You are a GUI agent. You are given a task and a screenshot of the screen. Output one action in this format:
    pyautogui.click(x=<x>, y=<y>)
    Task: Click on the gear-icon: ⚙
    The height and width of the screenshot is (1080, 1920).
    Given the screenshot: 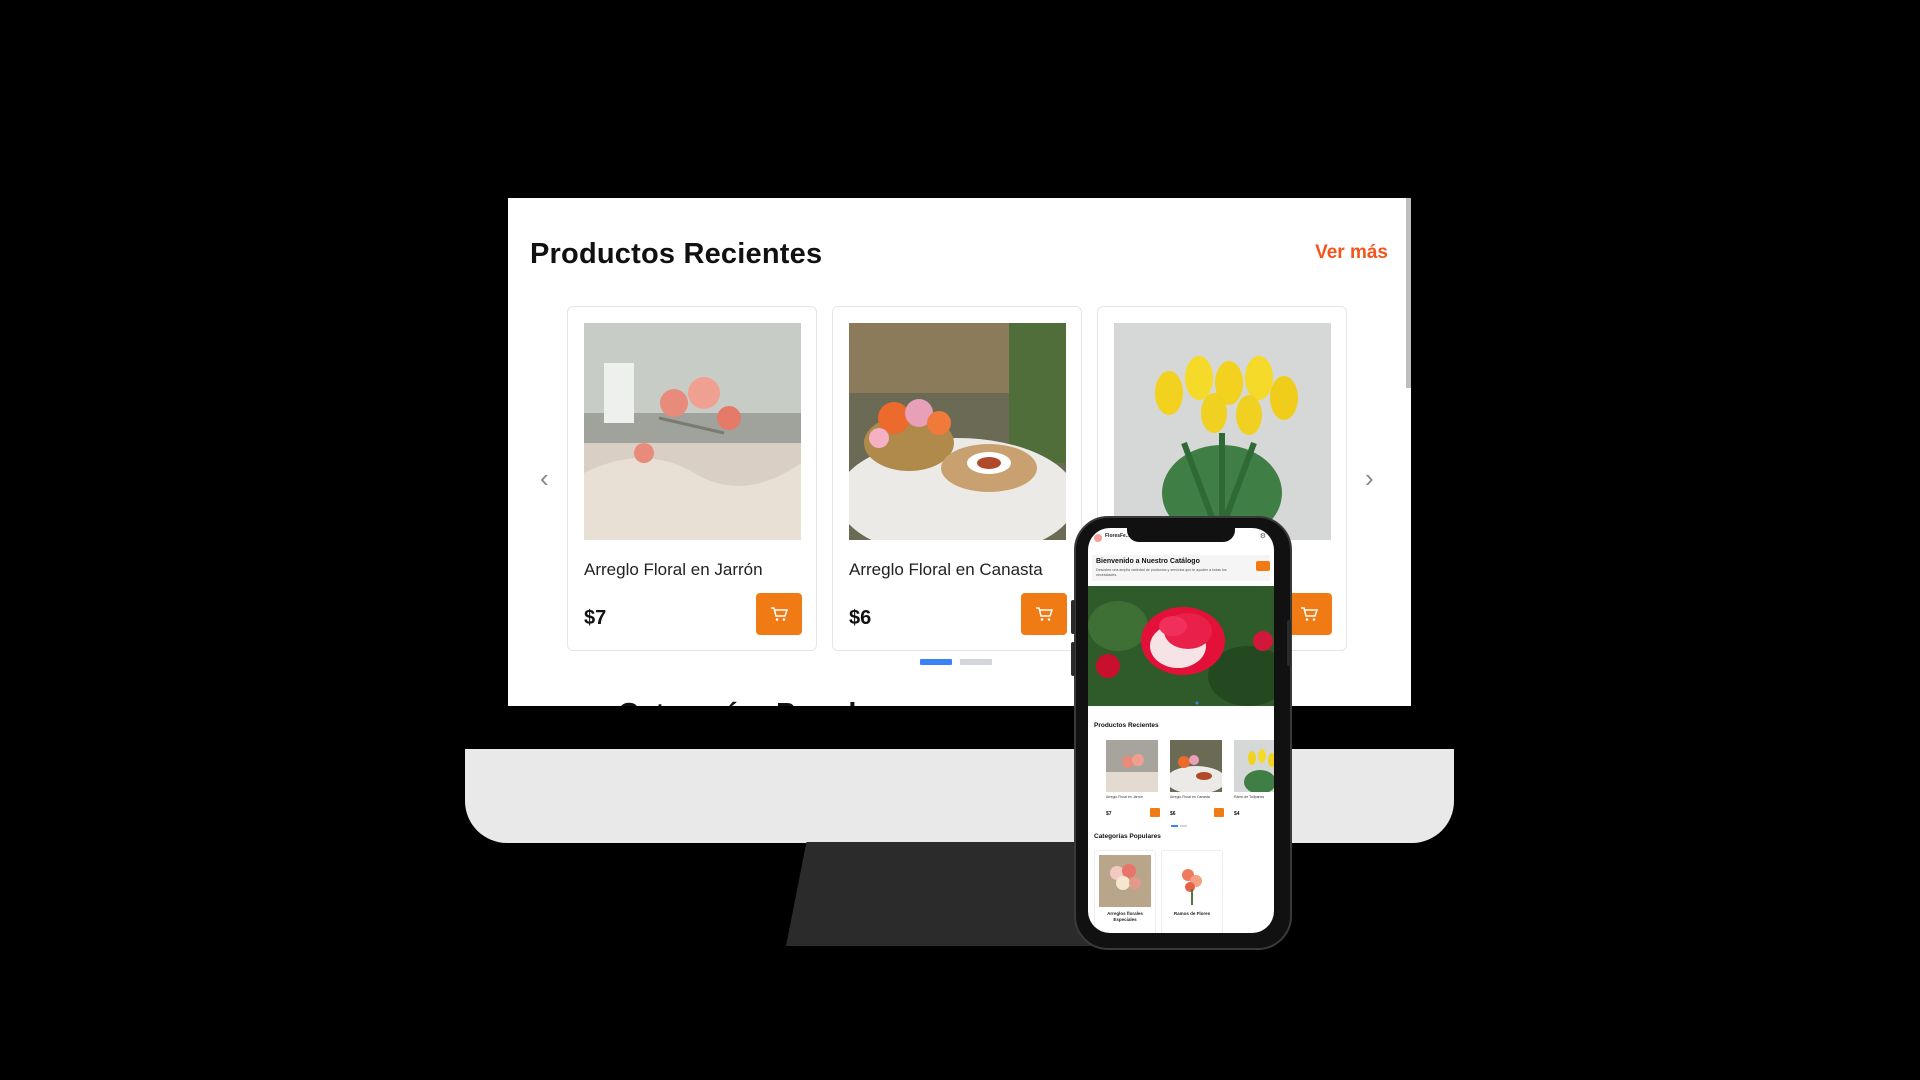 What is the action you would take?
    pyautogui.click(x=1263, y=536)
    